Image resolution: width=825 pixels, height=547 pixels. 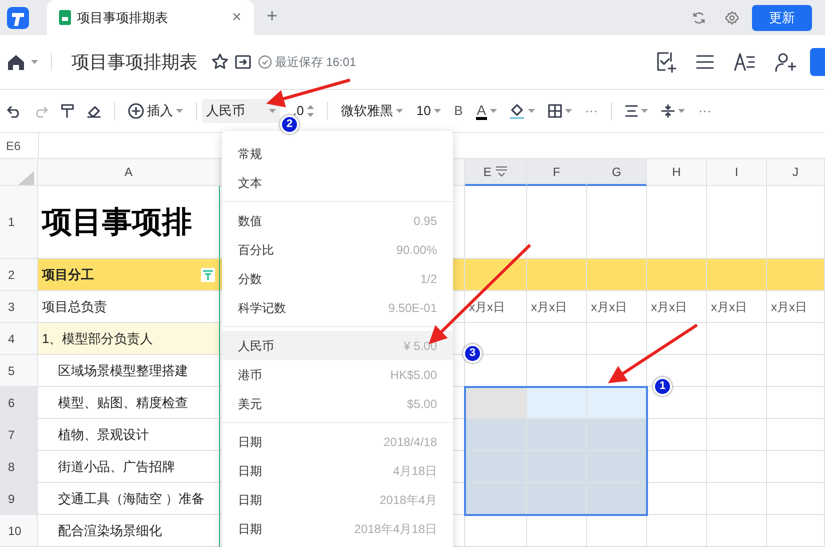 What do you see at coordinates (150, 17) in the screenshot?
I see `document-tab: 项目事项排期表 ×` at bounding box center [150, 17].